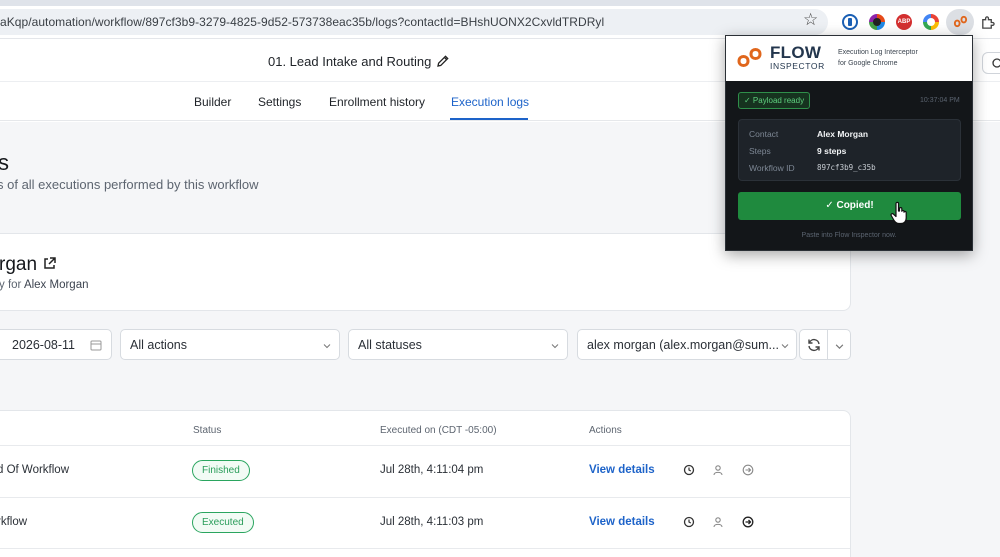  What do you see at coordinates (991, 63) in the screenshot?
I see `search-button` at bounding box center [991, 63].